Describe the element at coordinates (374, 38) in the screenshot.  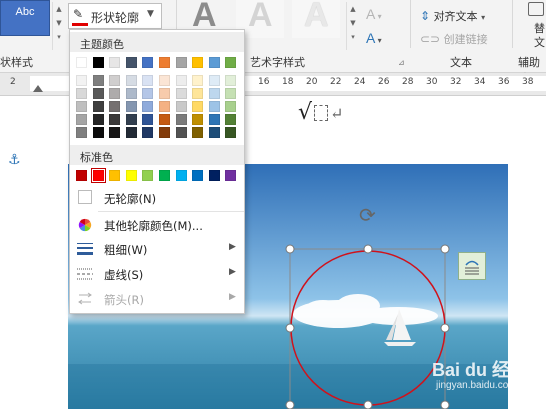
I see `text-effects-button: A ▾` at that location.